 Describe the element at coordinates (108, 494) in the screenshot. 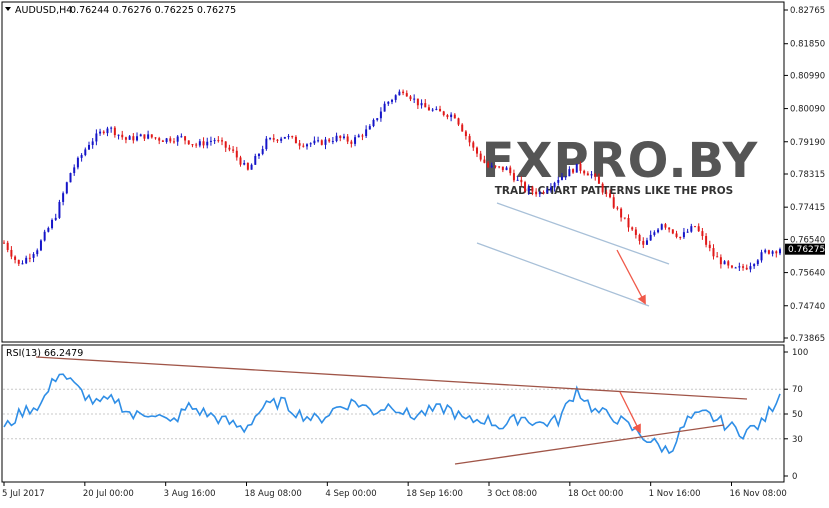

I see `time-tick-label: 20 Jul 00:00` at that location.